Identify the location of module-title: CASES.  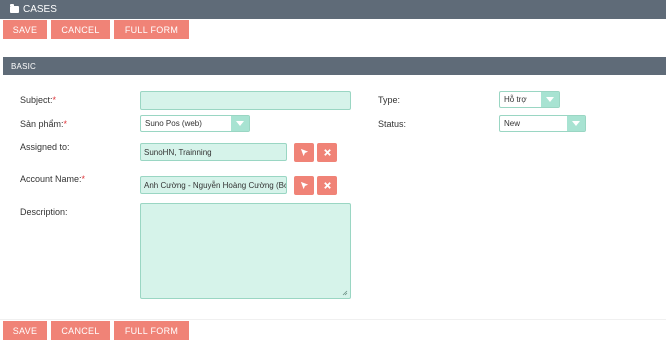
(40, 9).